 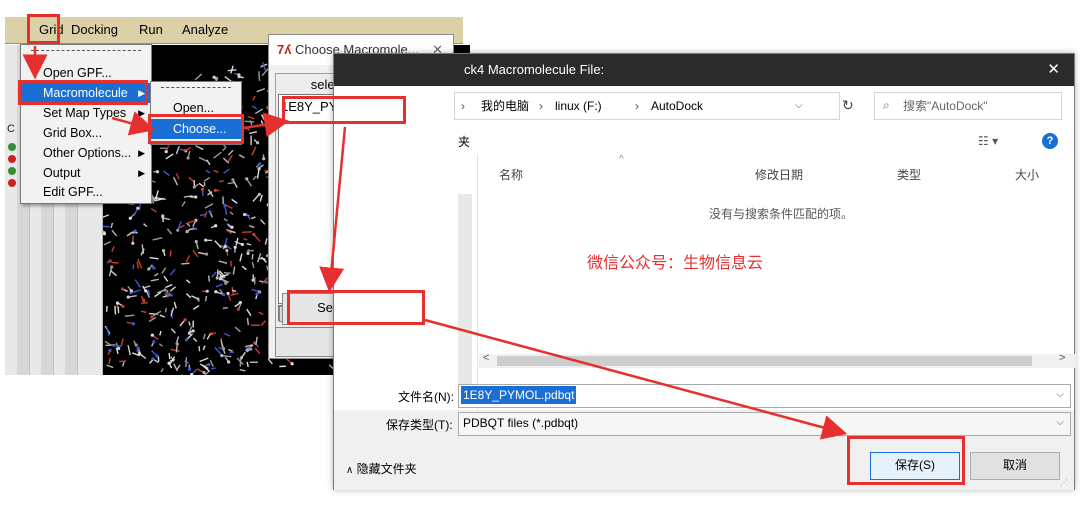 What do you see at coordinates (266, 125) in the screenshot?
I see `arrow-choose-to-molecule` at bounding box center [266, 125].